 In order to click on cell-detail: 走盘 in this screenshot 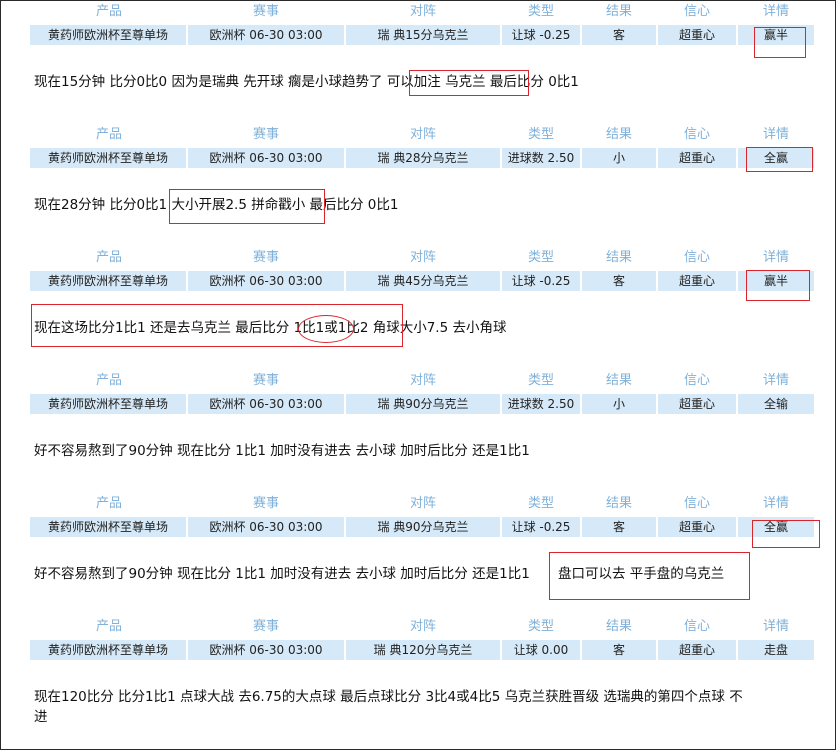, I will do `click(775, 650)`.